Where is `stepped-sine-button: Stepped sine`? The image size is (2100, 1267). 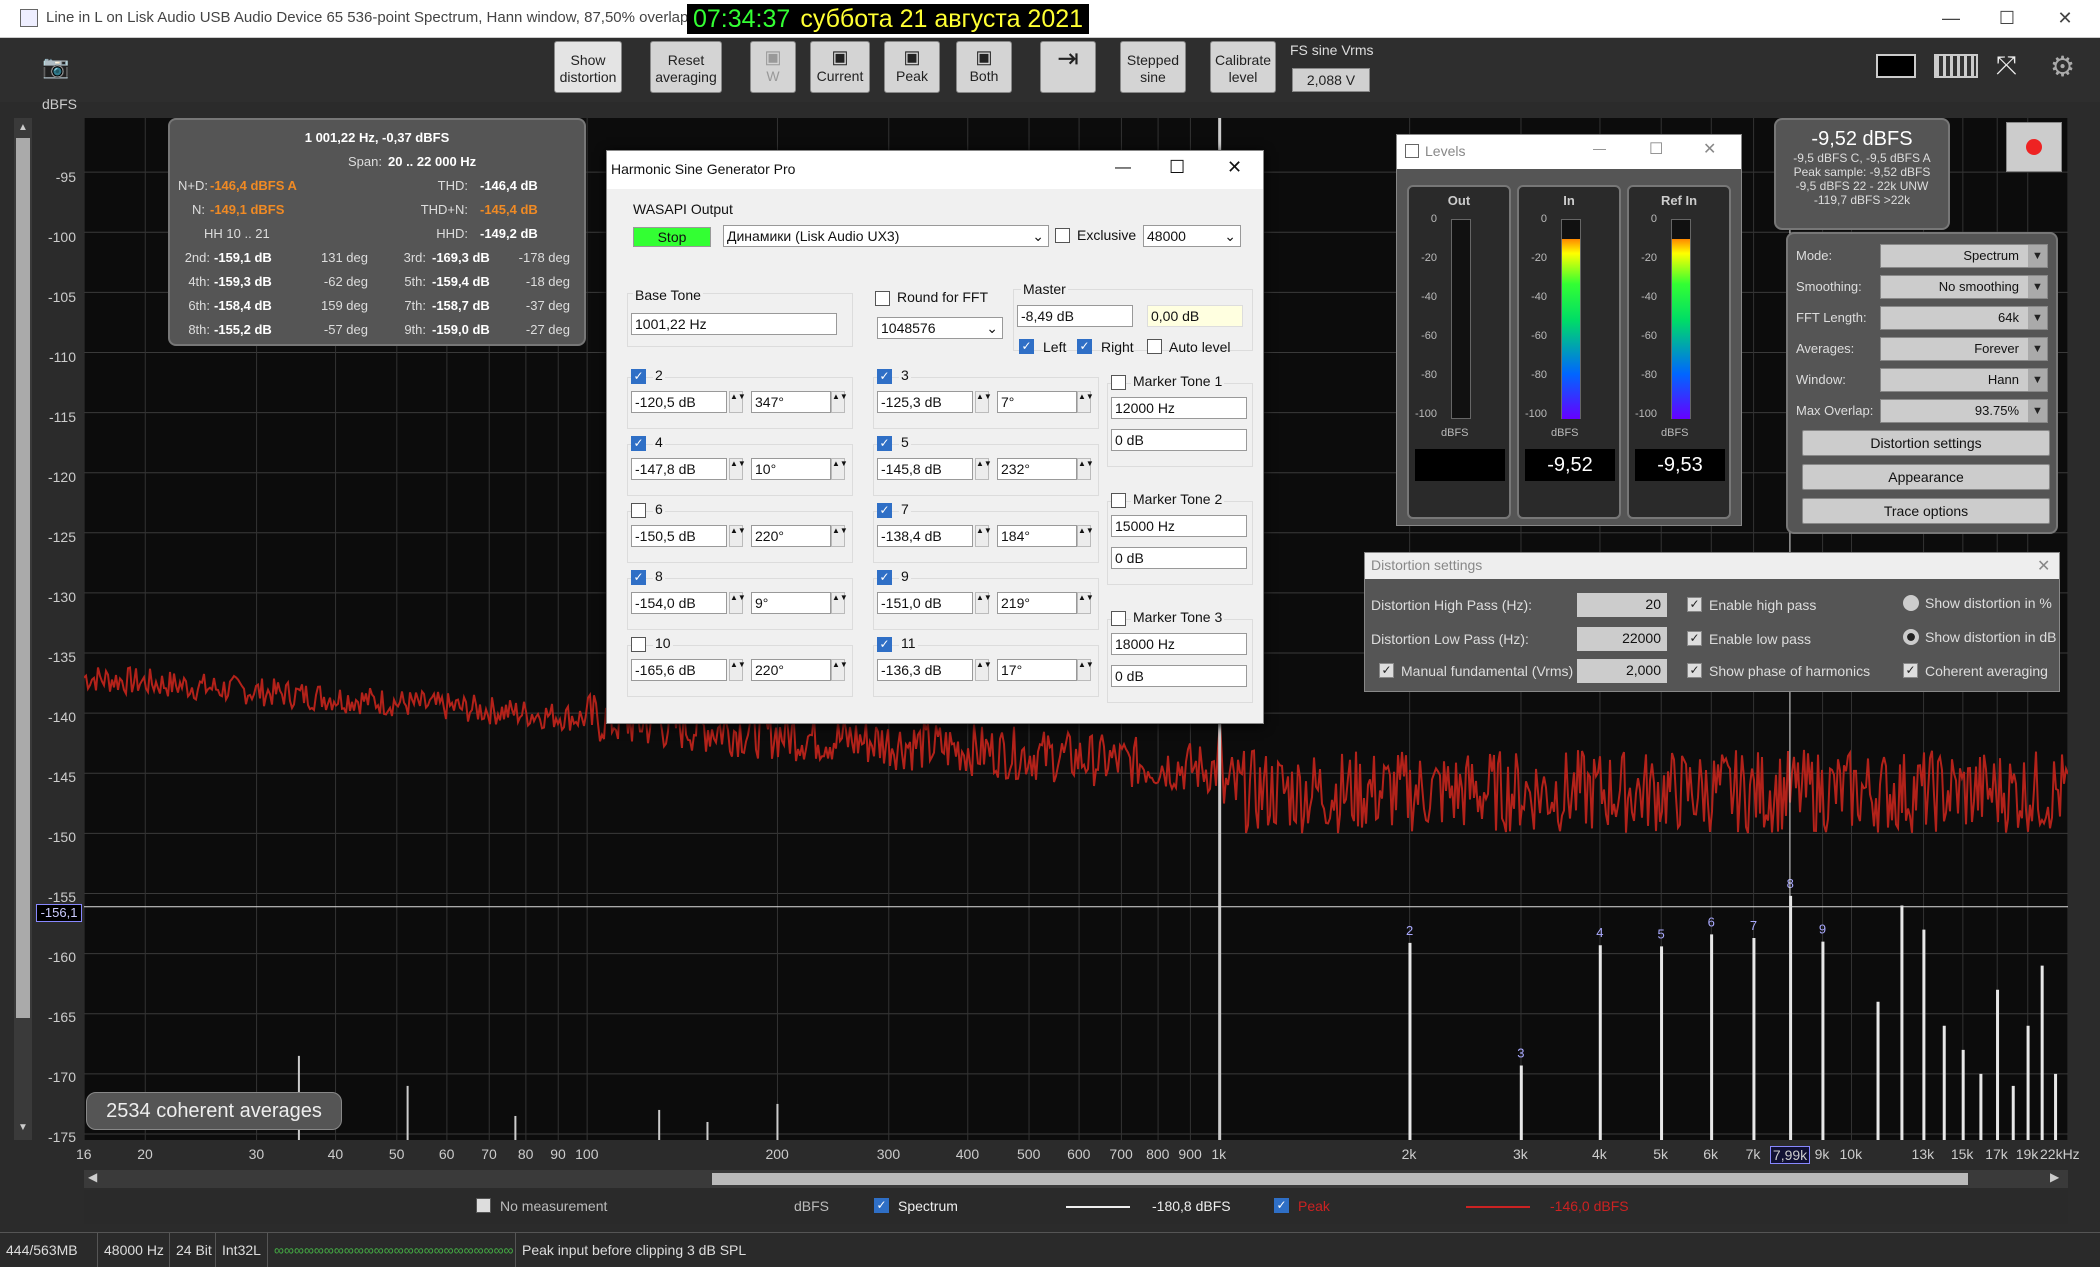 stepped-sine-button: Stepped sine is located at coordinates (1153, 67).